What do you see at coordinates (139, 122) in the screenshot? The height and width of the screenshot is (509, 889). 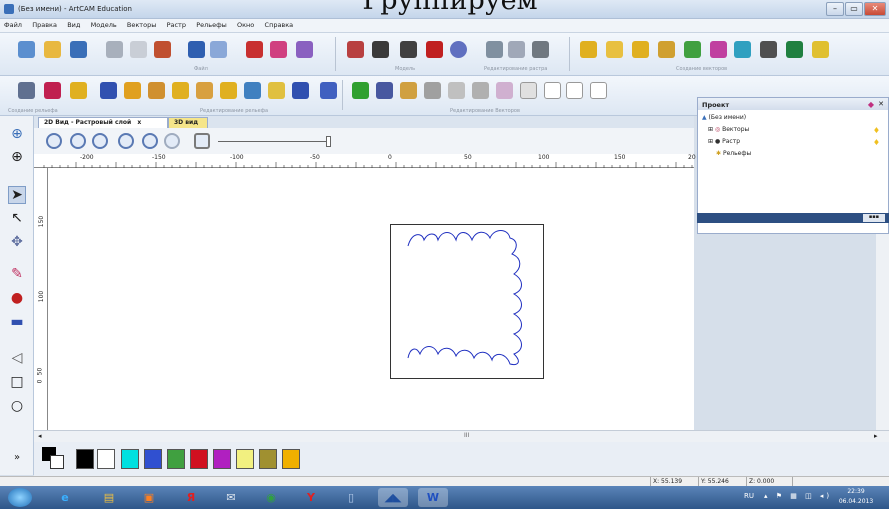 I see `tab-close-icon: x` at bounding box center [139, 122].